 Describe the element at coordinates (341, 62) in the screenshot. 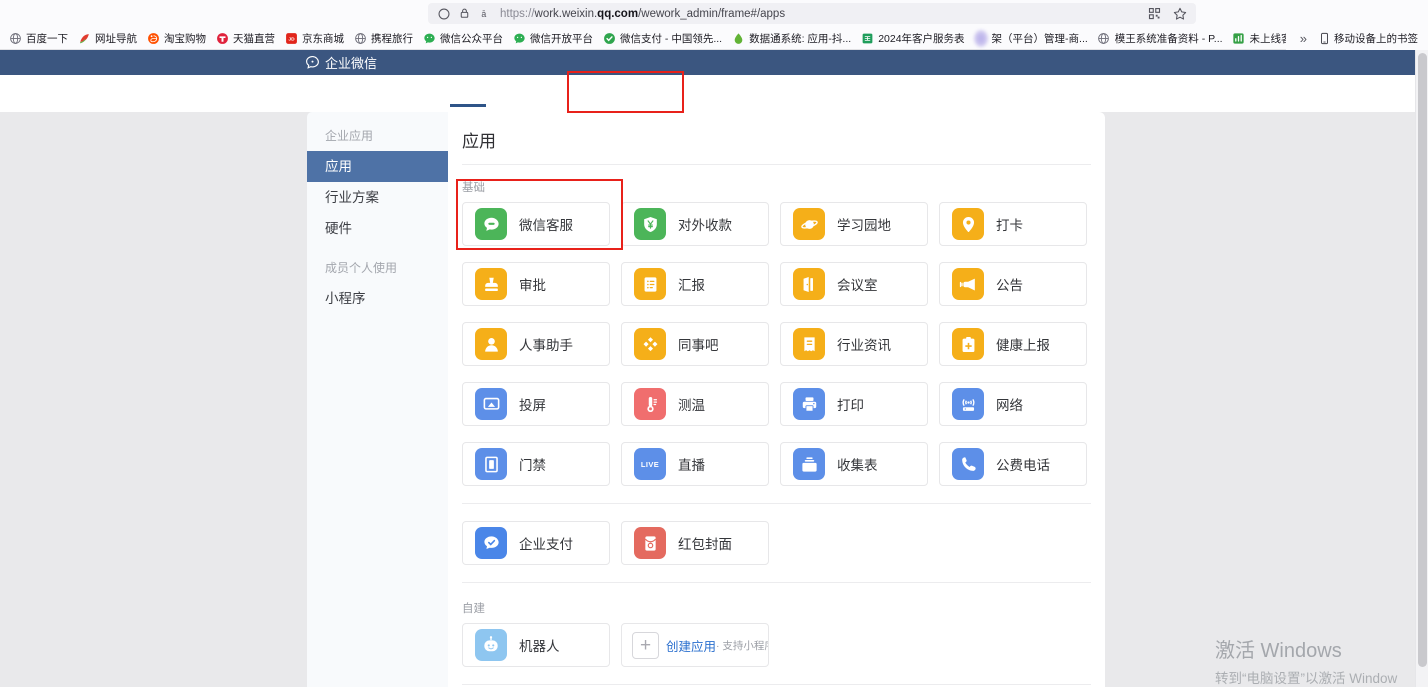

I see `wecom-logo: 企业微信` at that location.